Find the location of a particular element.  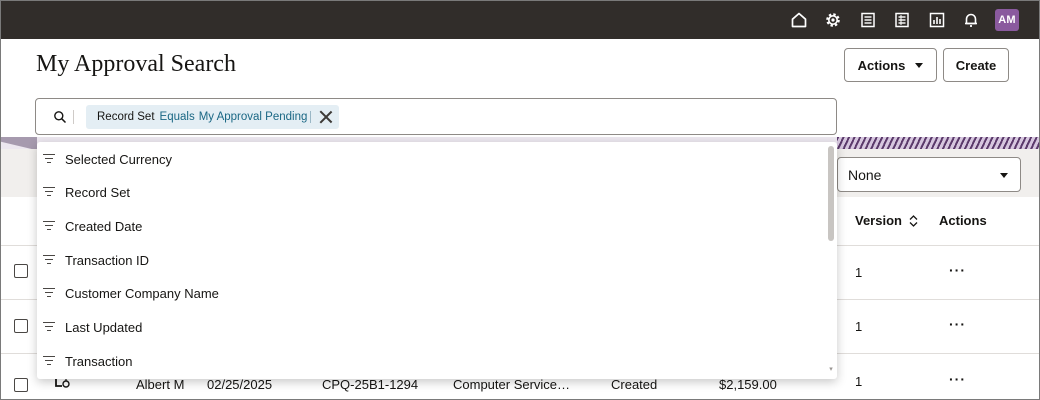

filter-option-label: Last Updated is located at coordinates (104, 327).